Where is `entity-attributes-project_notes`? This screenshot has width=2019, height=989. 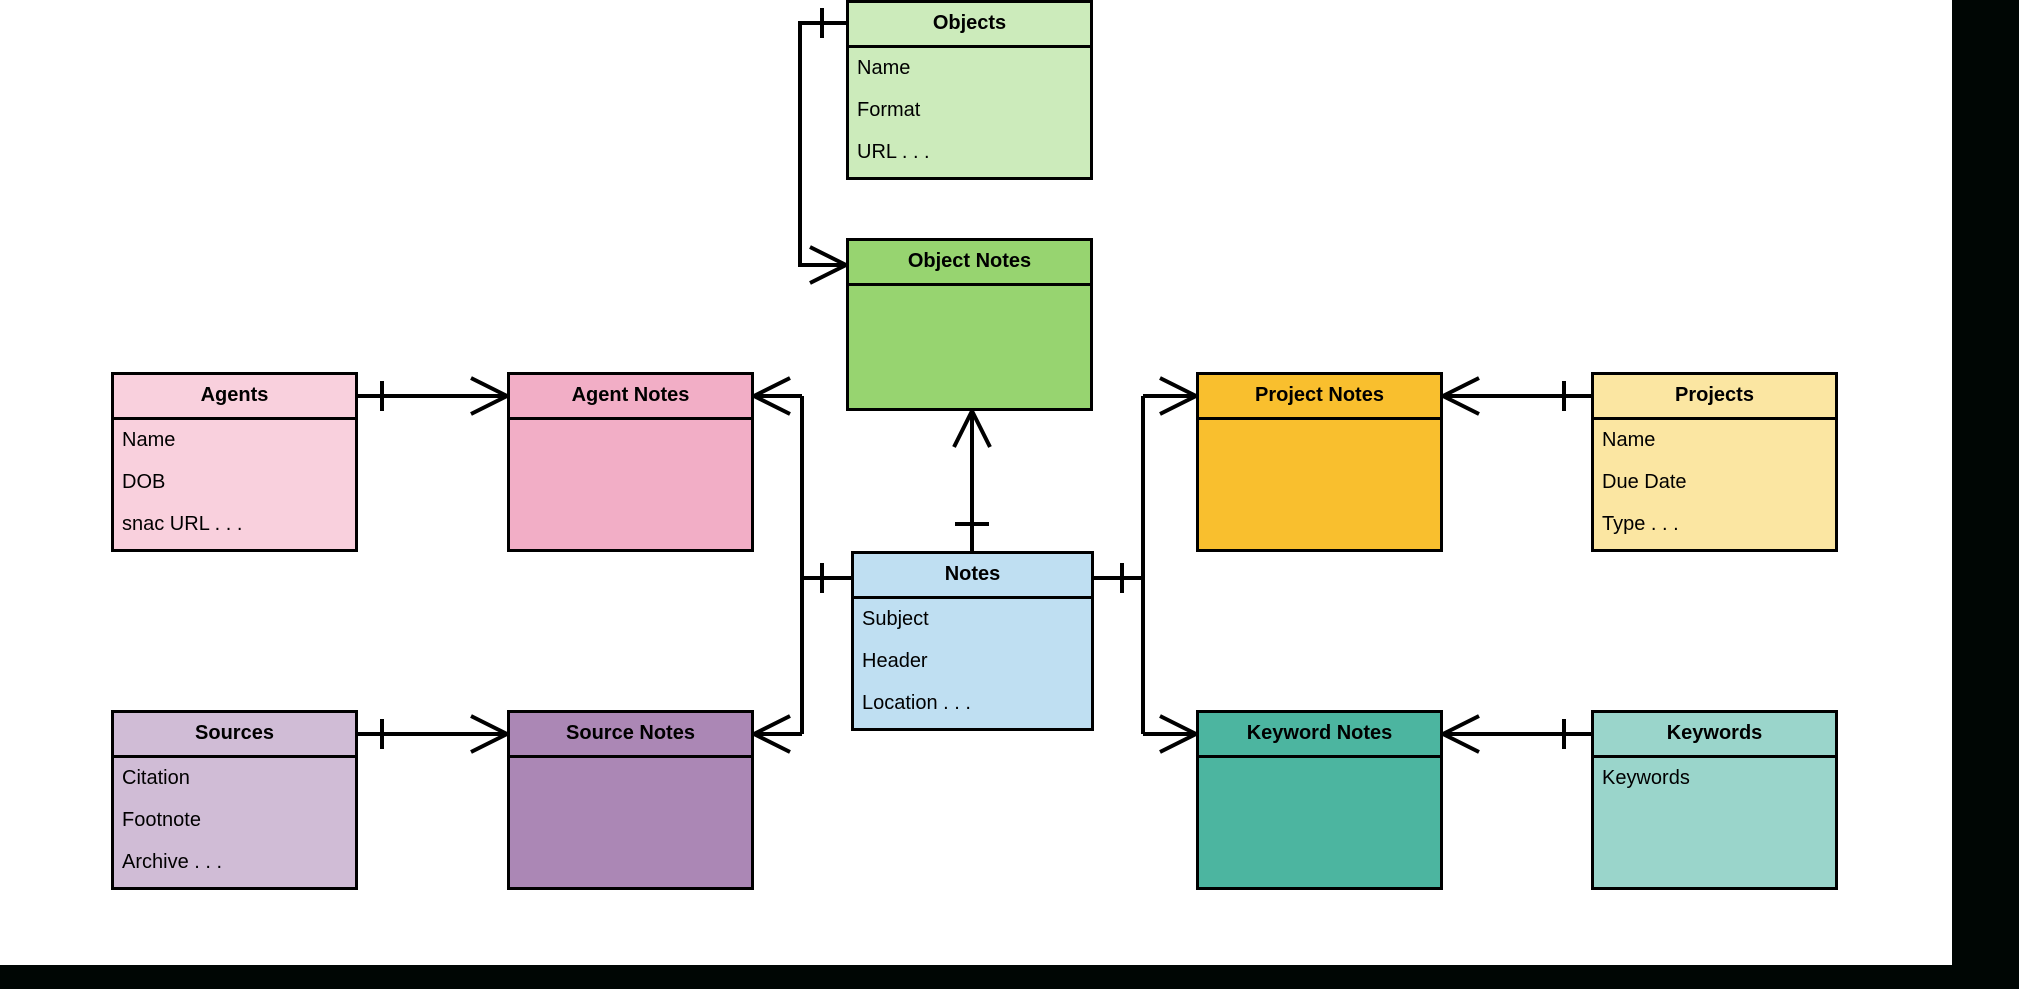
entity-attributes-project_notes is located at coordinates (1319, 484).